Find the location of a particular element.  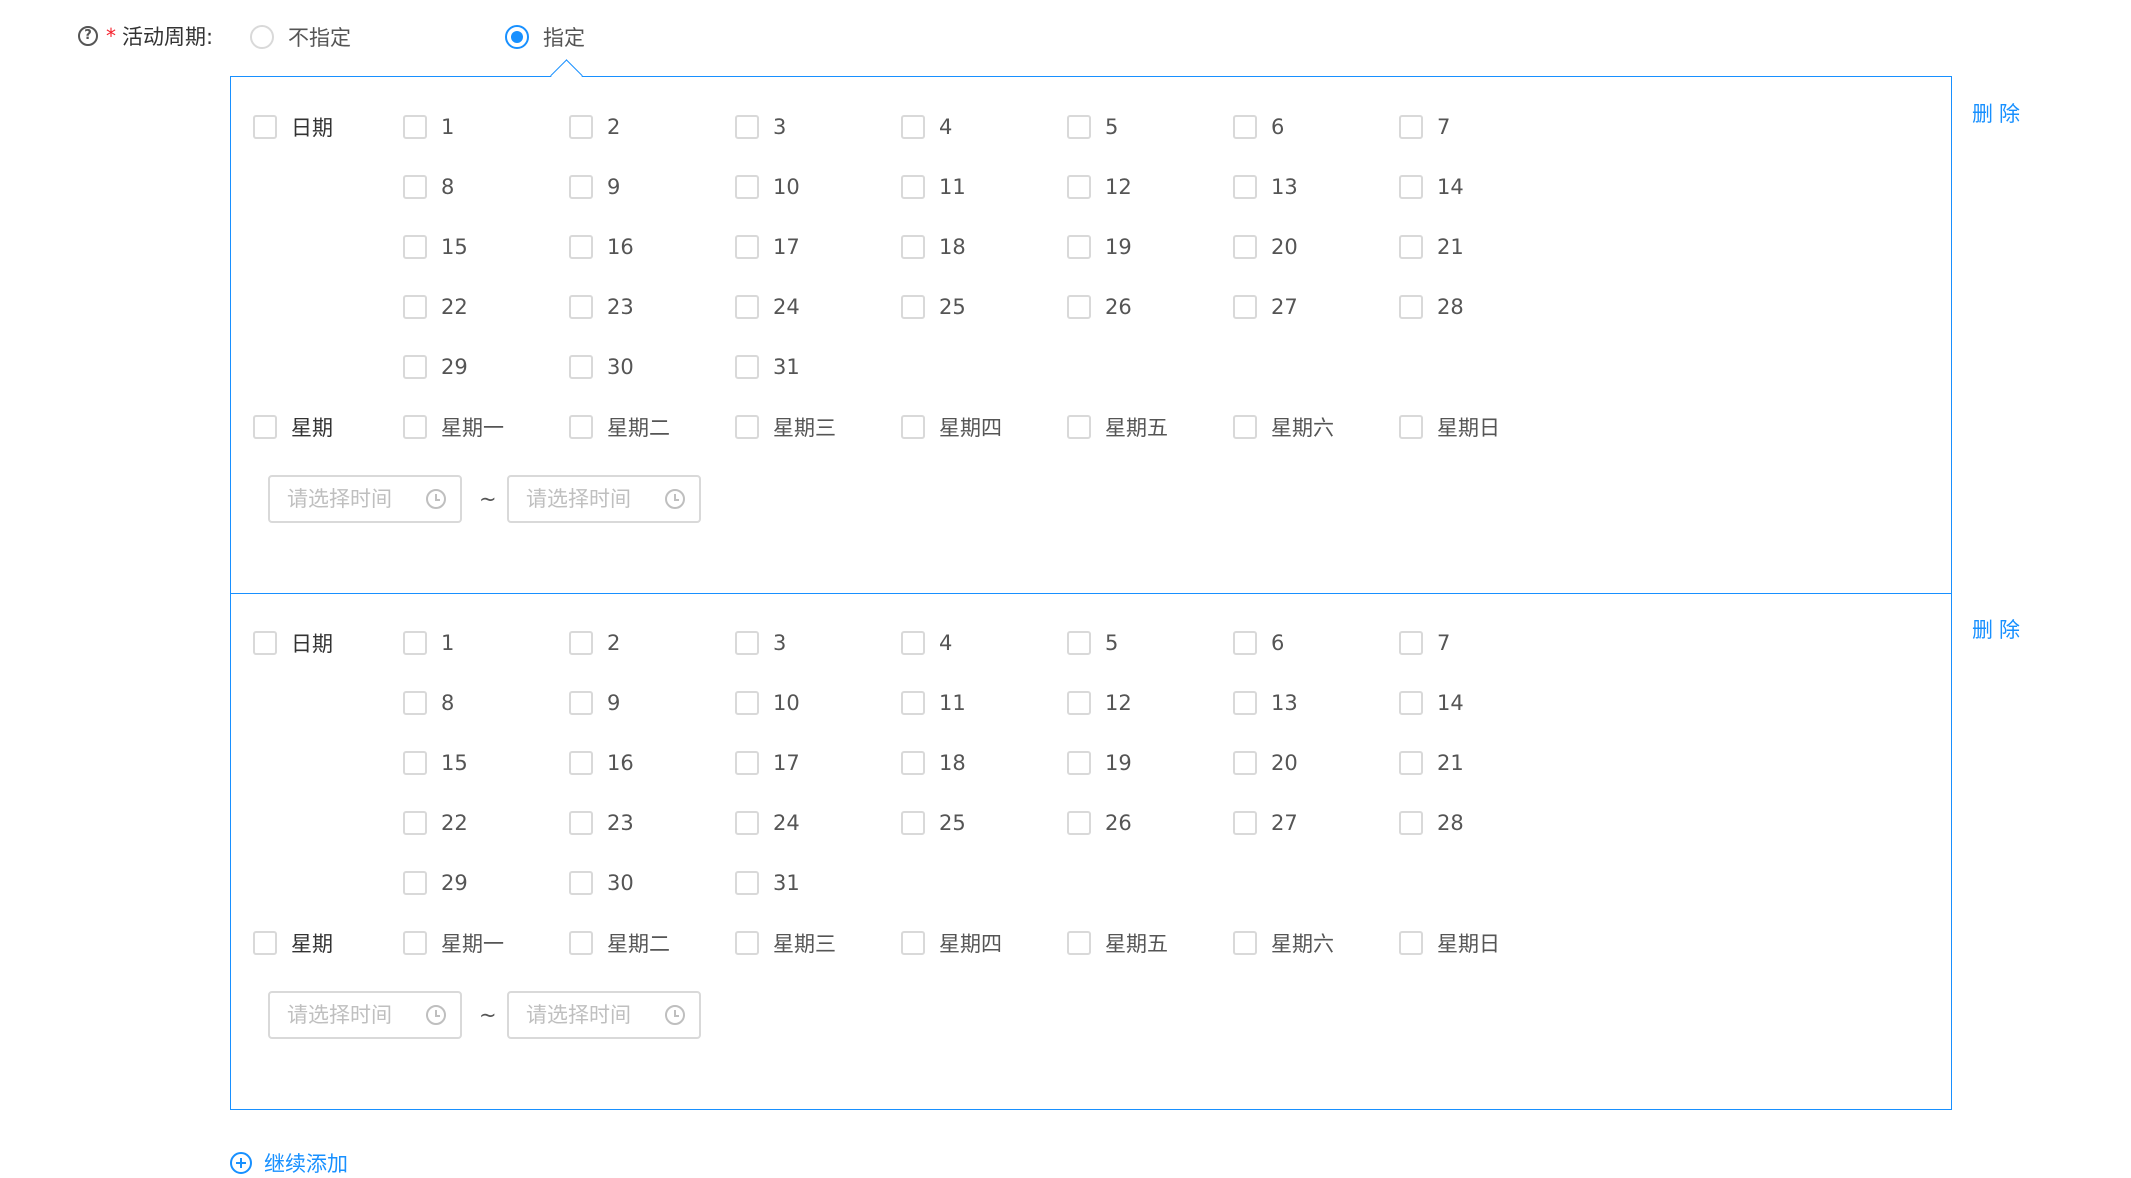

checkbox-label: 16 is located at coordinates (620, 763).